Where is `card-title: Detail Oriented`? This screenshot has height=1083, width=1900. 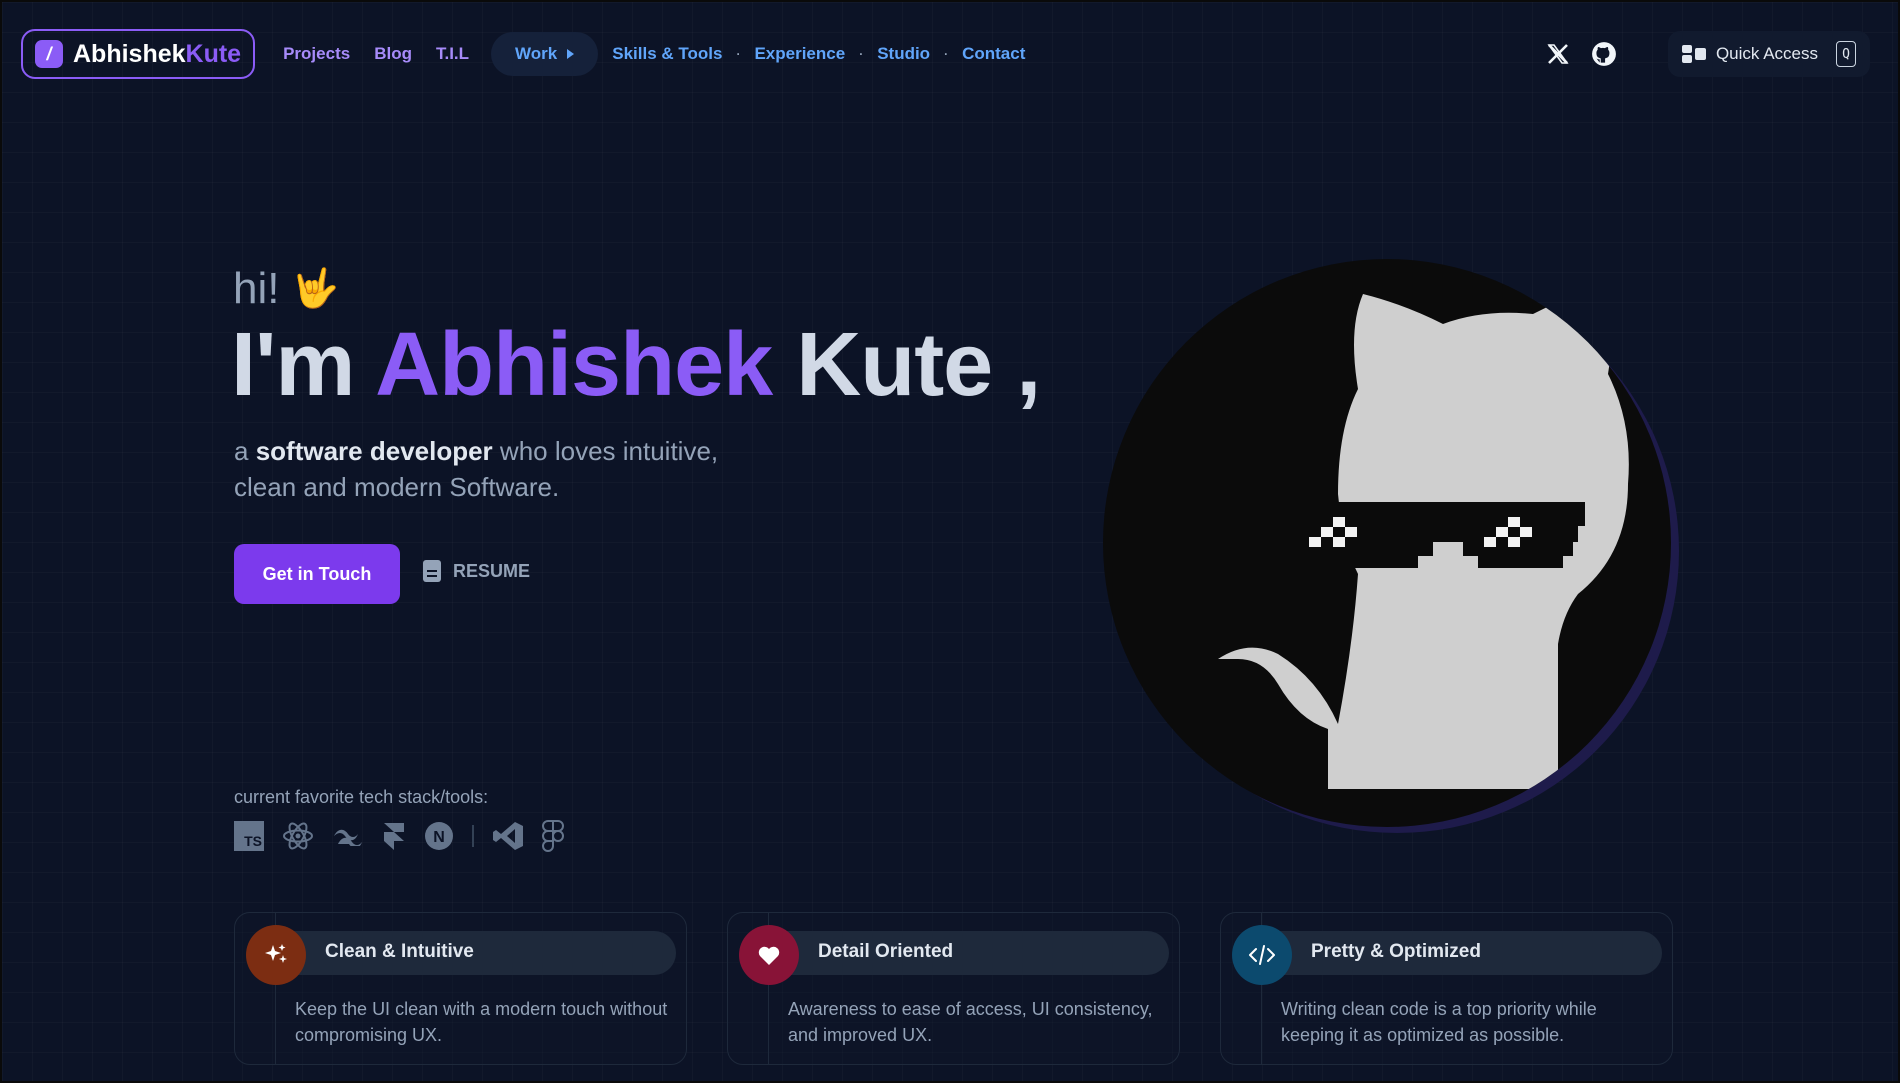 card-title: Detail Oriented is located at coordinates (886, 951).